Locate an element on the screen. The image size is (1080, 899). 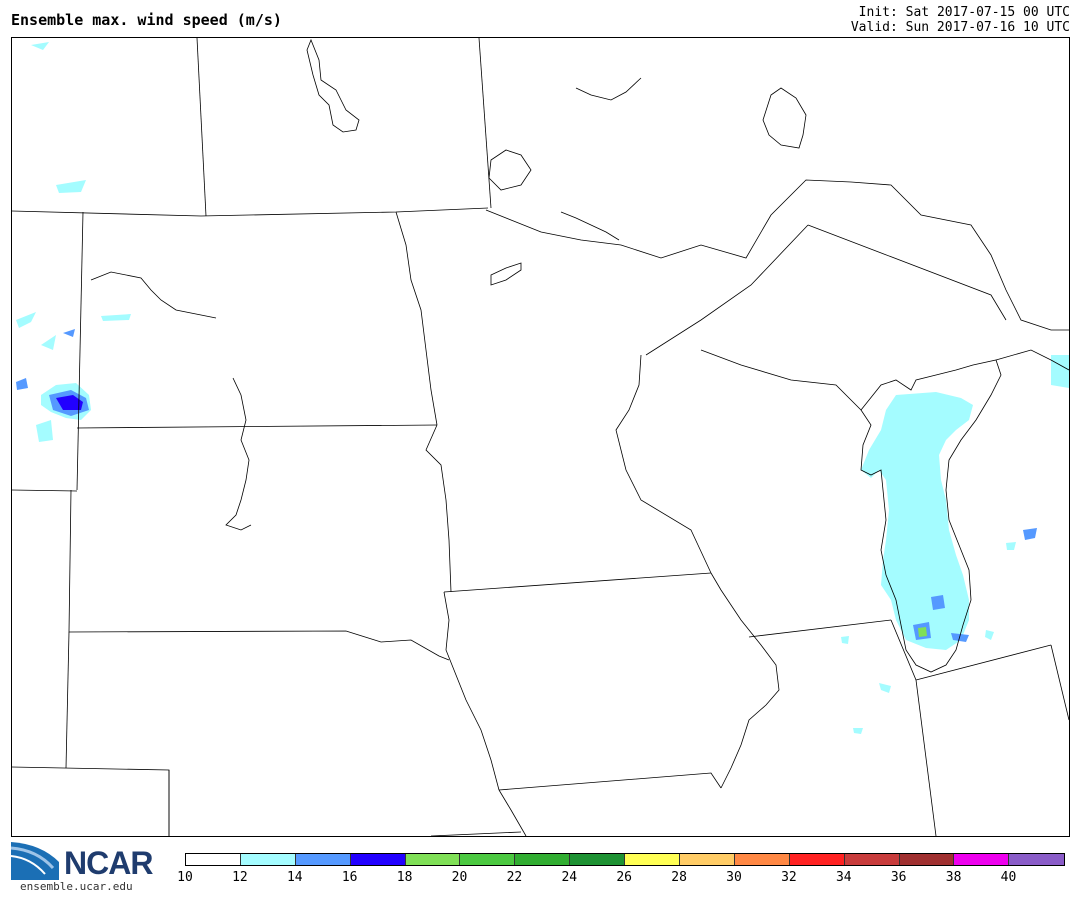
state-border-mn-ia is located at coordinates (577, 582).